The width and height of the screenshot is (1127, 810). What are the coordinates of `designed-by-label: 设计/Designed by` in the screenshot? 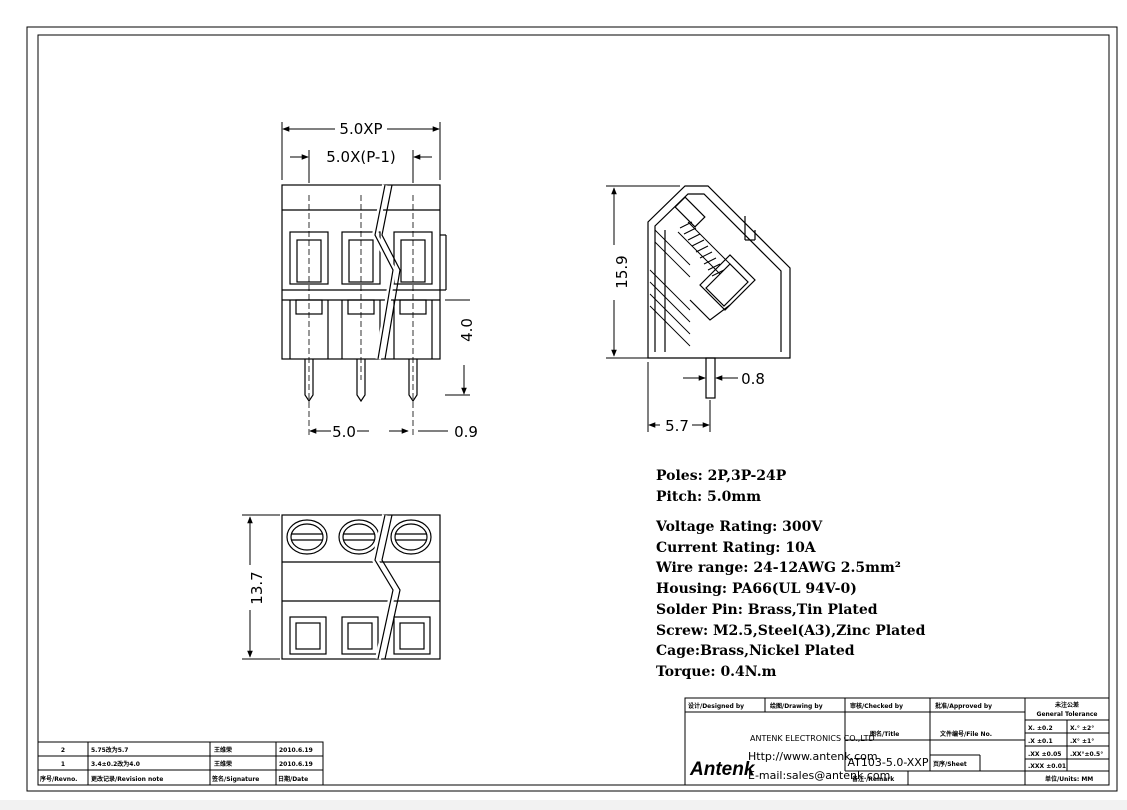 It's located at (716, 706).